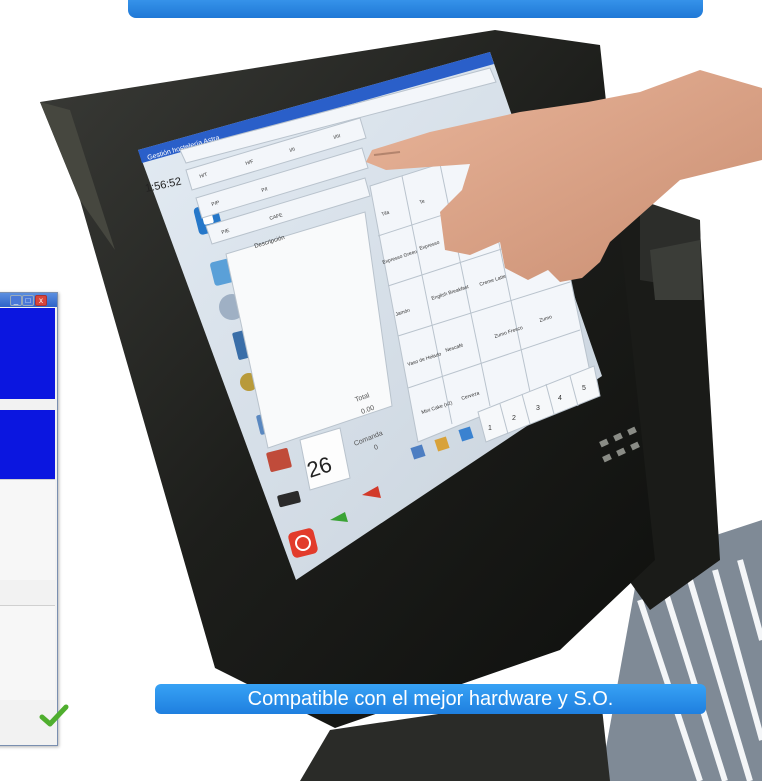 The height and width of the screenshot is (781, 762). Describe the element at coordinates (584, 388) in the screenshot. I see `key-5: 5` at that location.